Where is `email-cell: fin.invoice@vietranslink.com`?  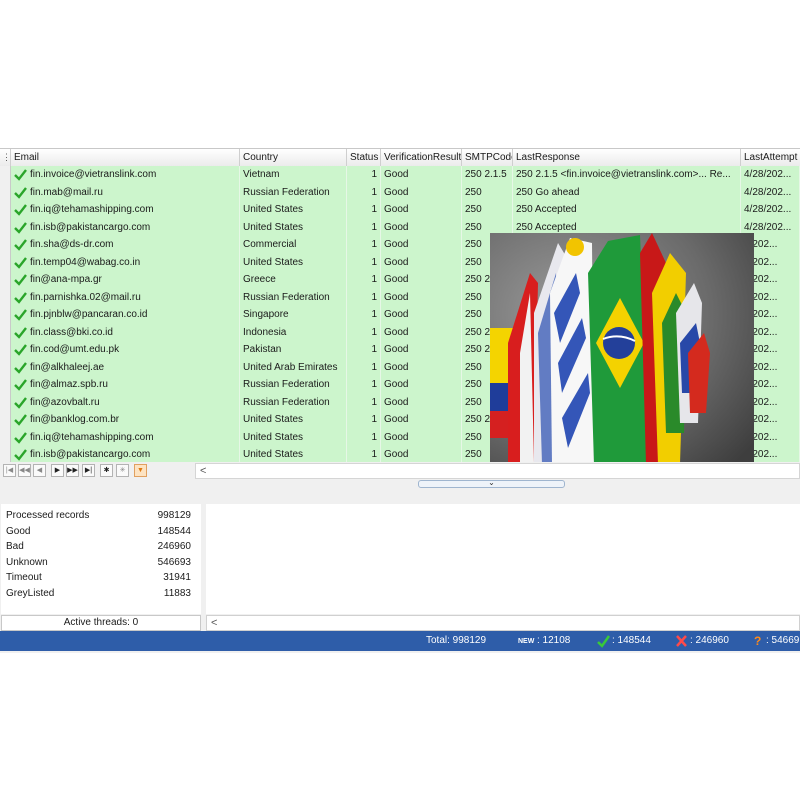 email-cell: fin.invoice@vietranslink.com is located at coordinates (133, 175).